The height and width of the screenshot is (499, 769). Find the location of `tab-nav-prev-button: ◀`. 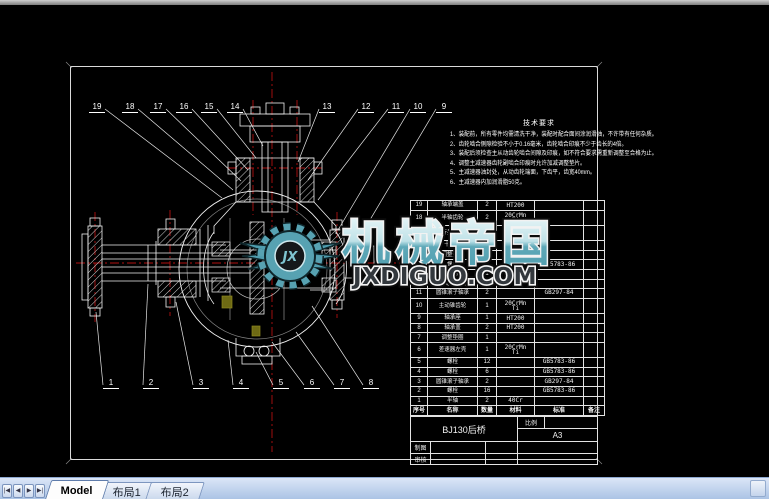

tab-nav-prev-button: ◀ is located at coordinates (18, 491).